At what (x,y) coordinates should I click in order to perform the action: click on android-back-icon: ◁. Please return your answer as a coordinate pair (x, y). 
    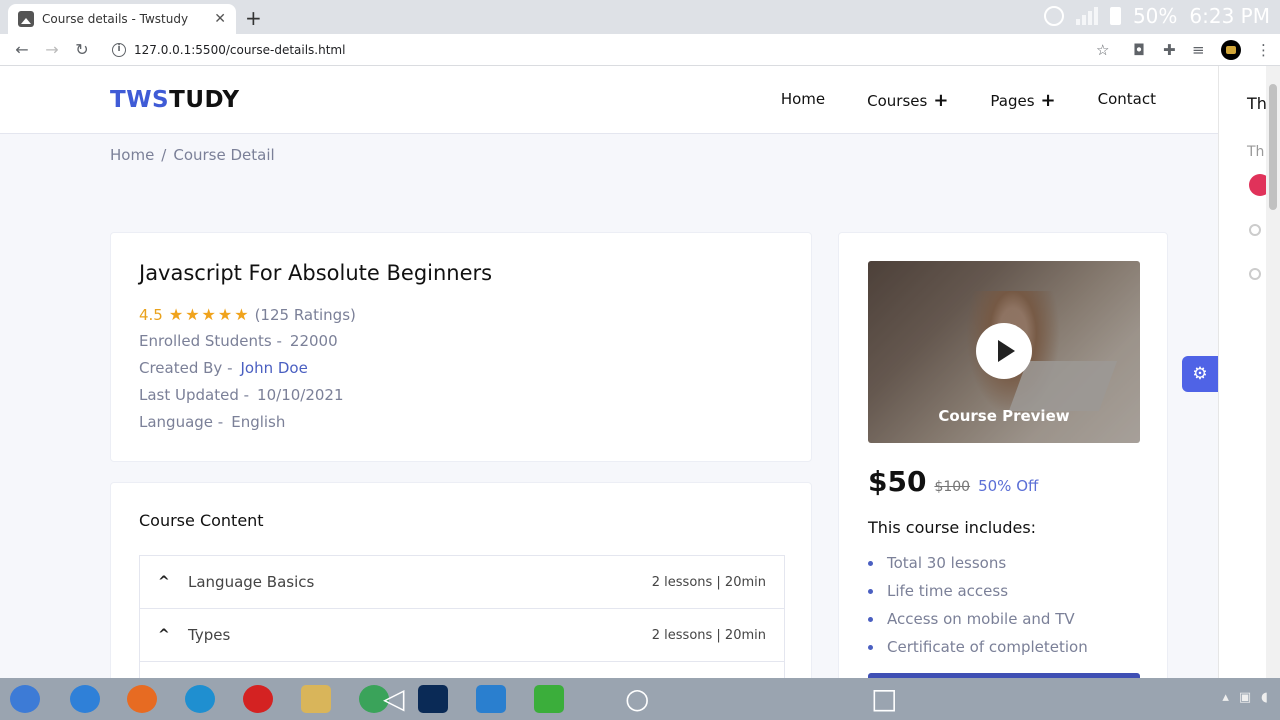
    Looking at the image, I should click on (394, 698).